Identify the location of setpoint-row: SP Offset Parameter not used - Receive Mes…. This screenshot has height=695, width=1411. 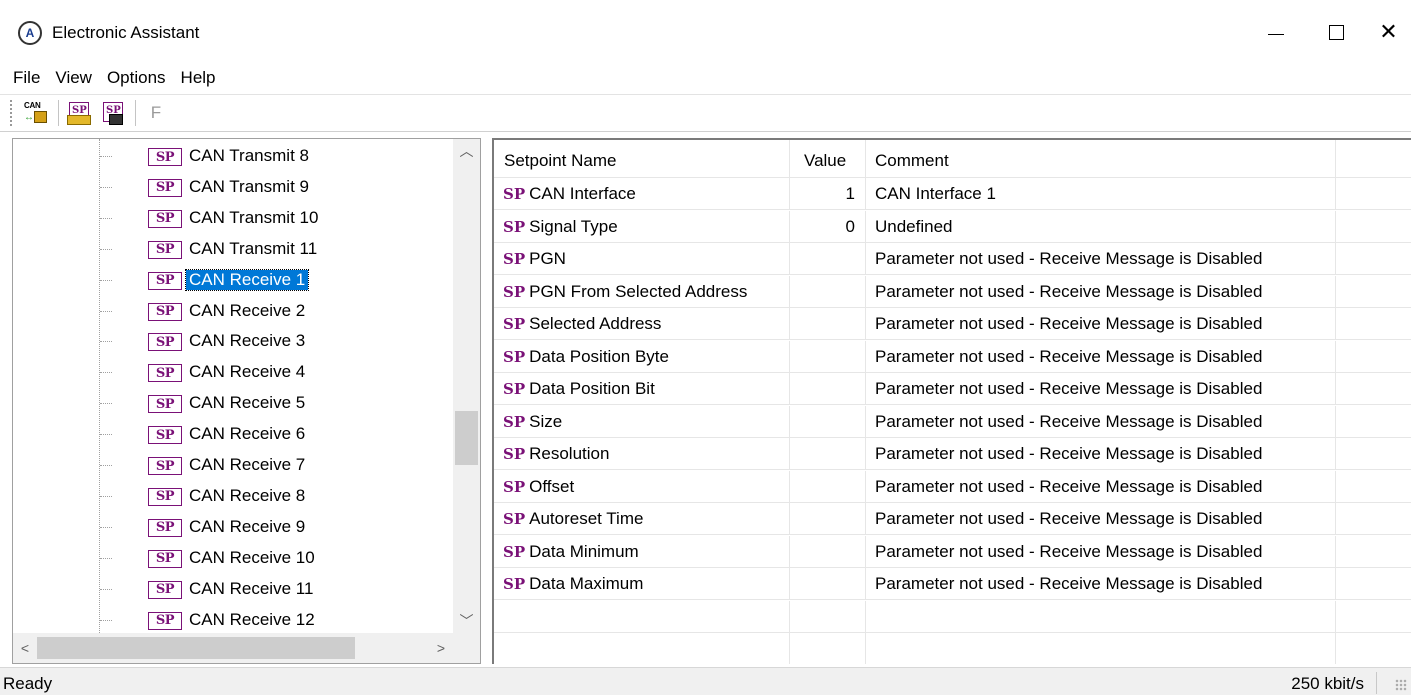
(952, 486).